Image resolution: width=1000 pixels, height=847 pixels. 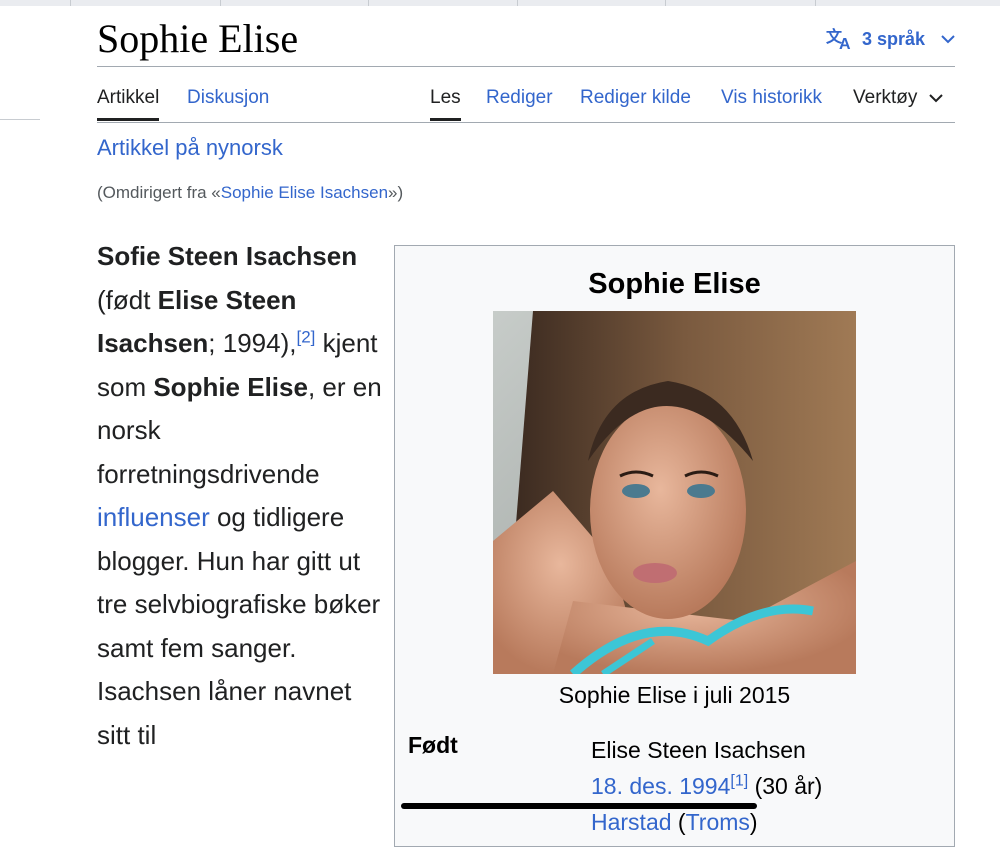 What do you see at coordinates (20, 119) in the screenshot?
I see `sidebar-divider` at bounding box center [20, 119].